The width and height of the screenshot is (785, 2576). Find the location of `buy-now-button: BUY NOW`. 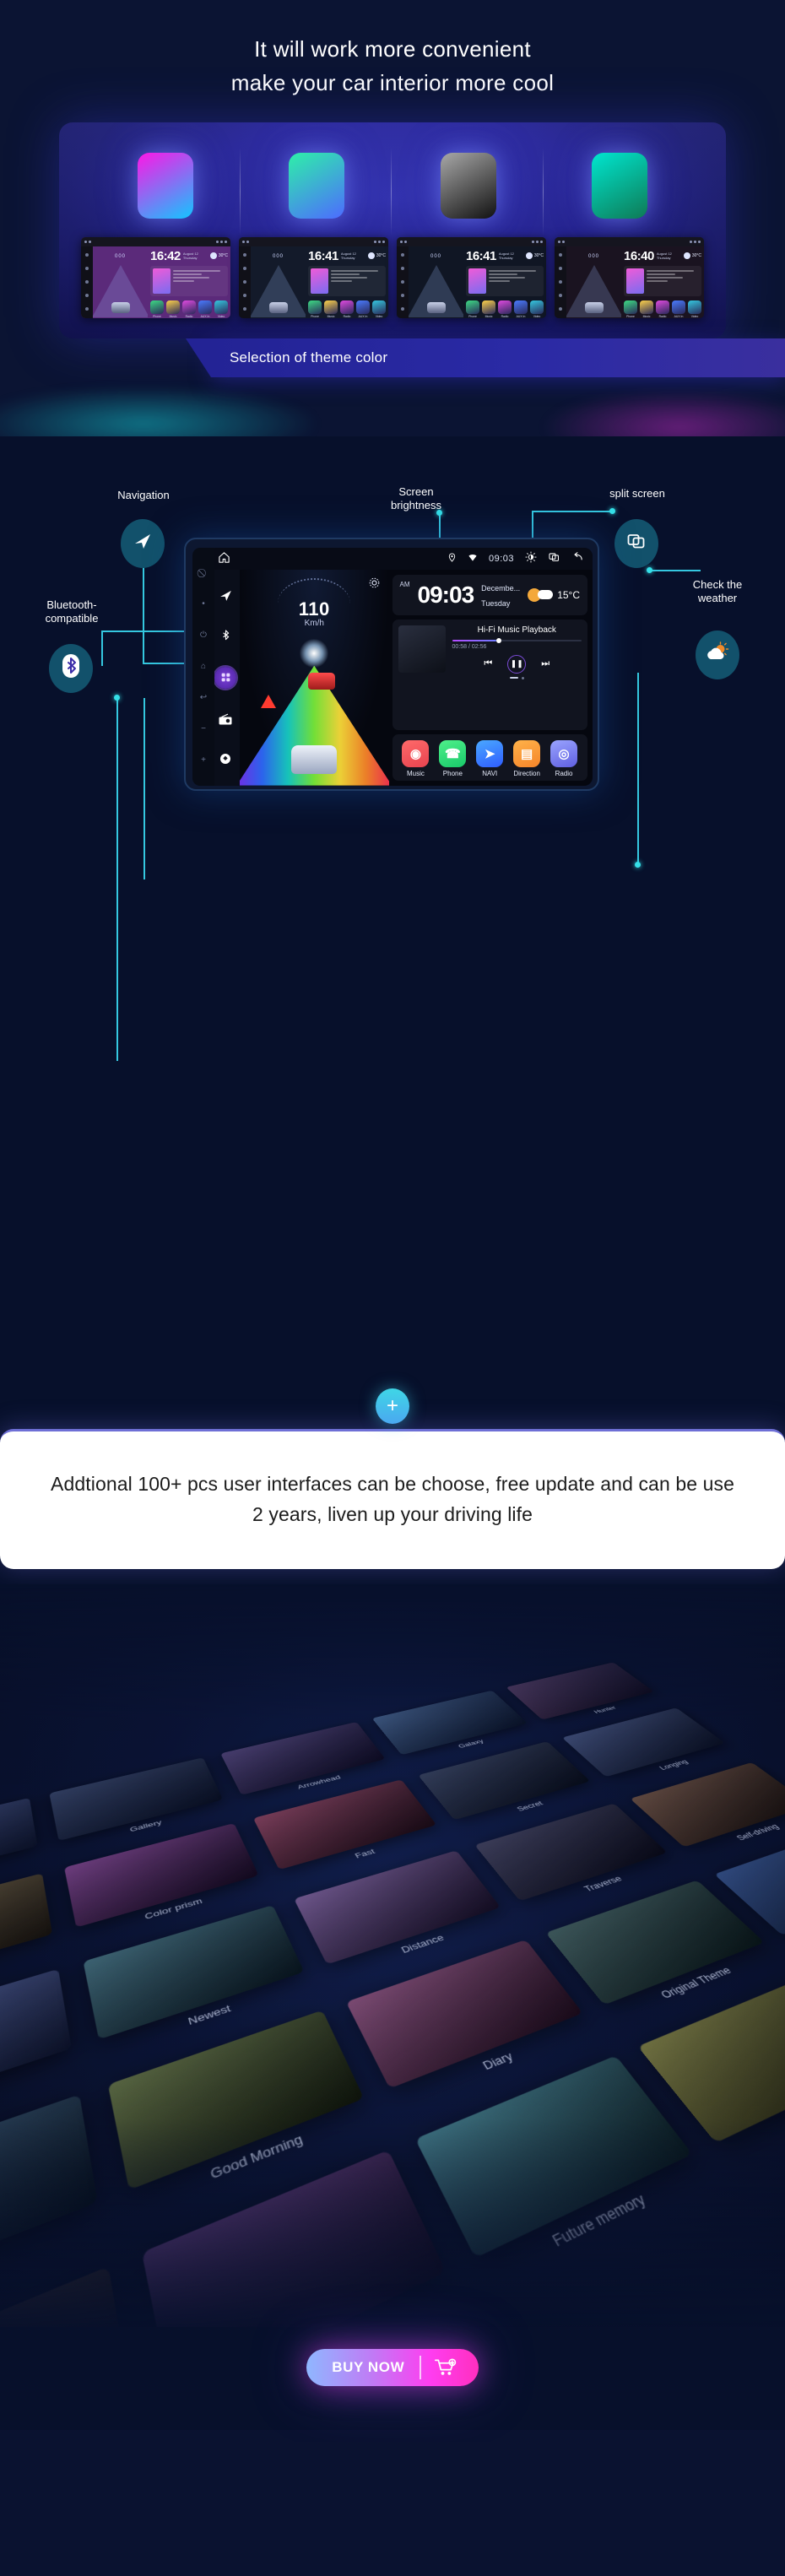

buy-now-button: BUY NOW is located at coordinates (392, 2368).